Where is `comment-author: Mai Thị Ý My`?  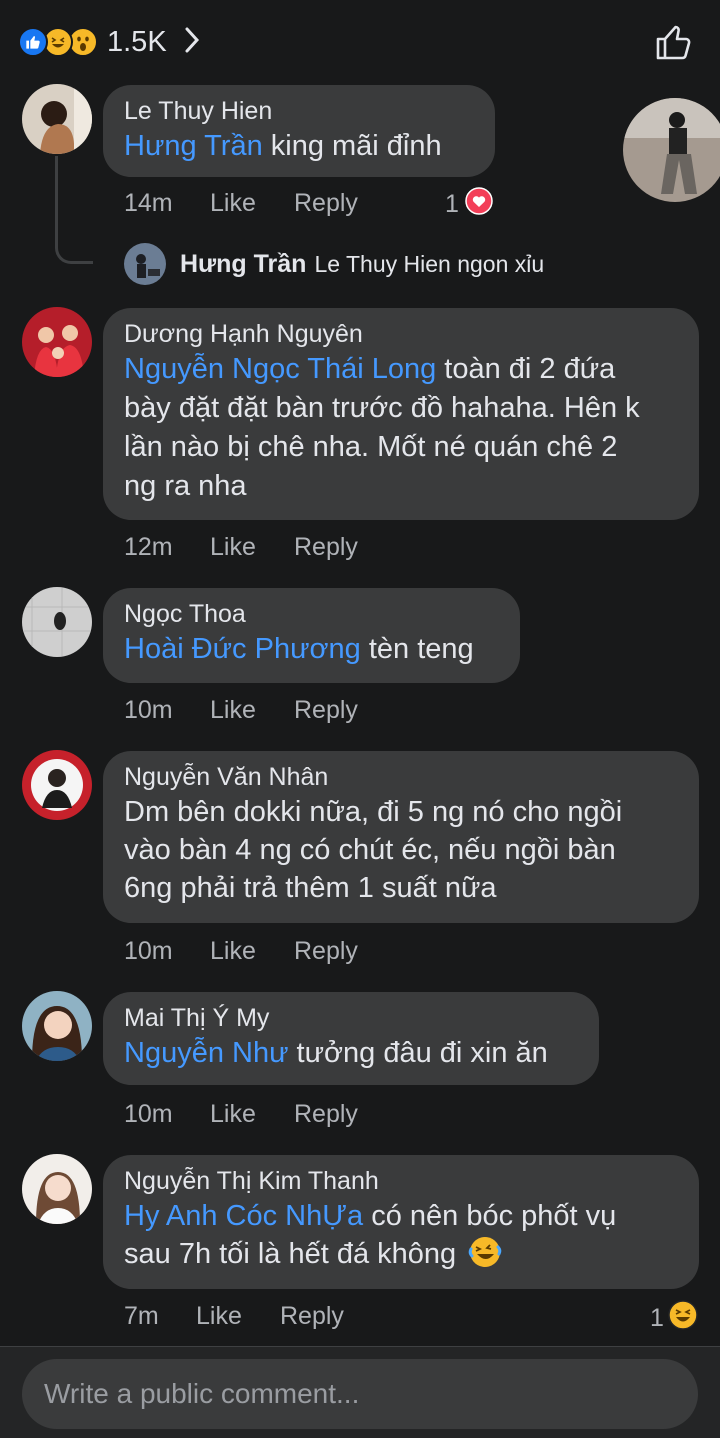 comment-author: Mai Thị Ý My is located at coordinates (350, 1018).